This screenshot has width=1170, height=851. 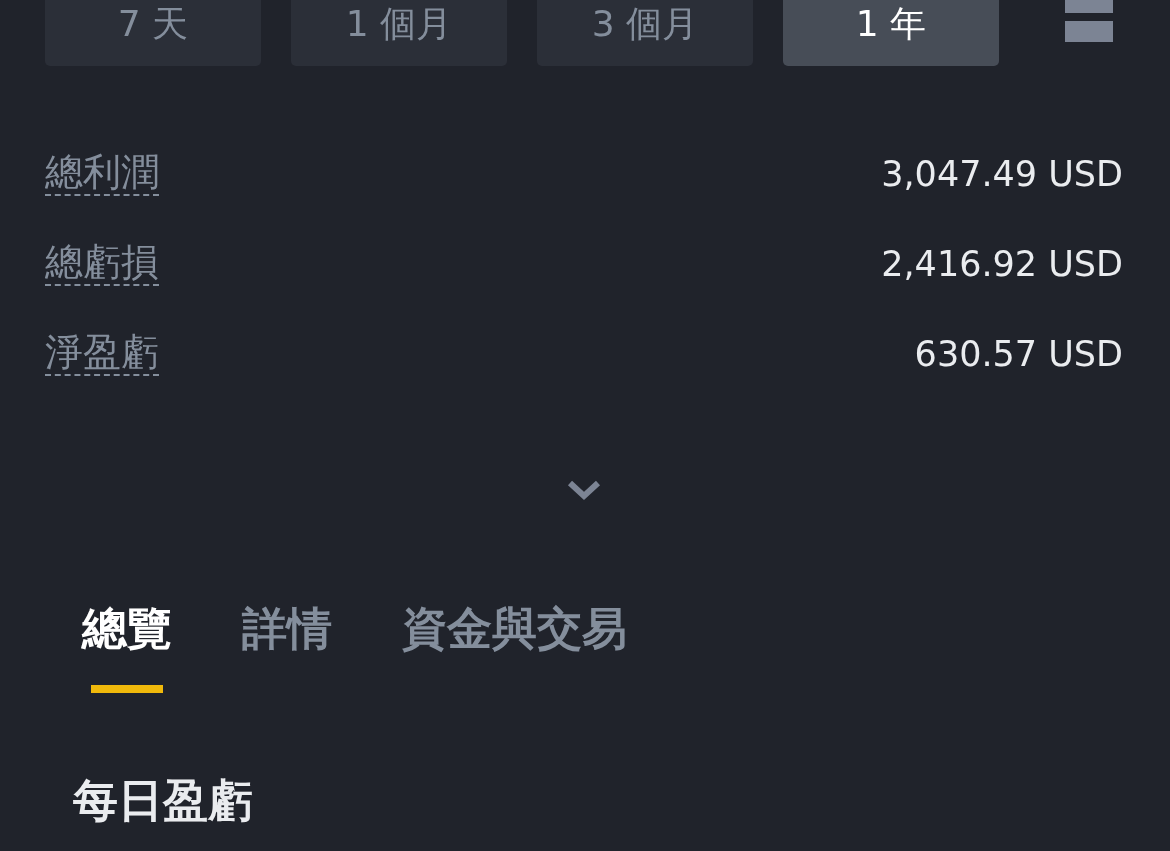 I want to click on stat-label: 總利潤, so click(x=102, y=174).